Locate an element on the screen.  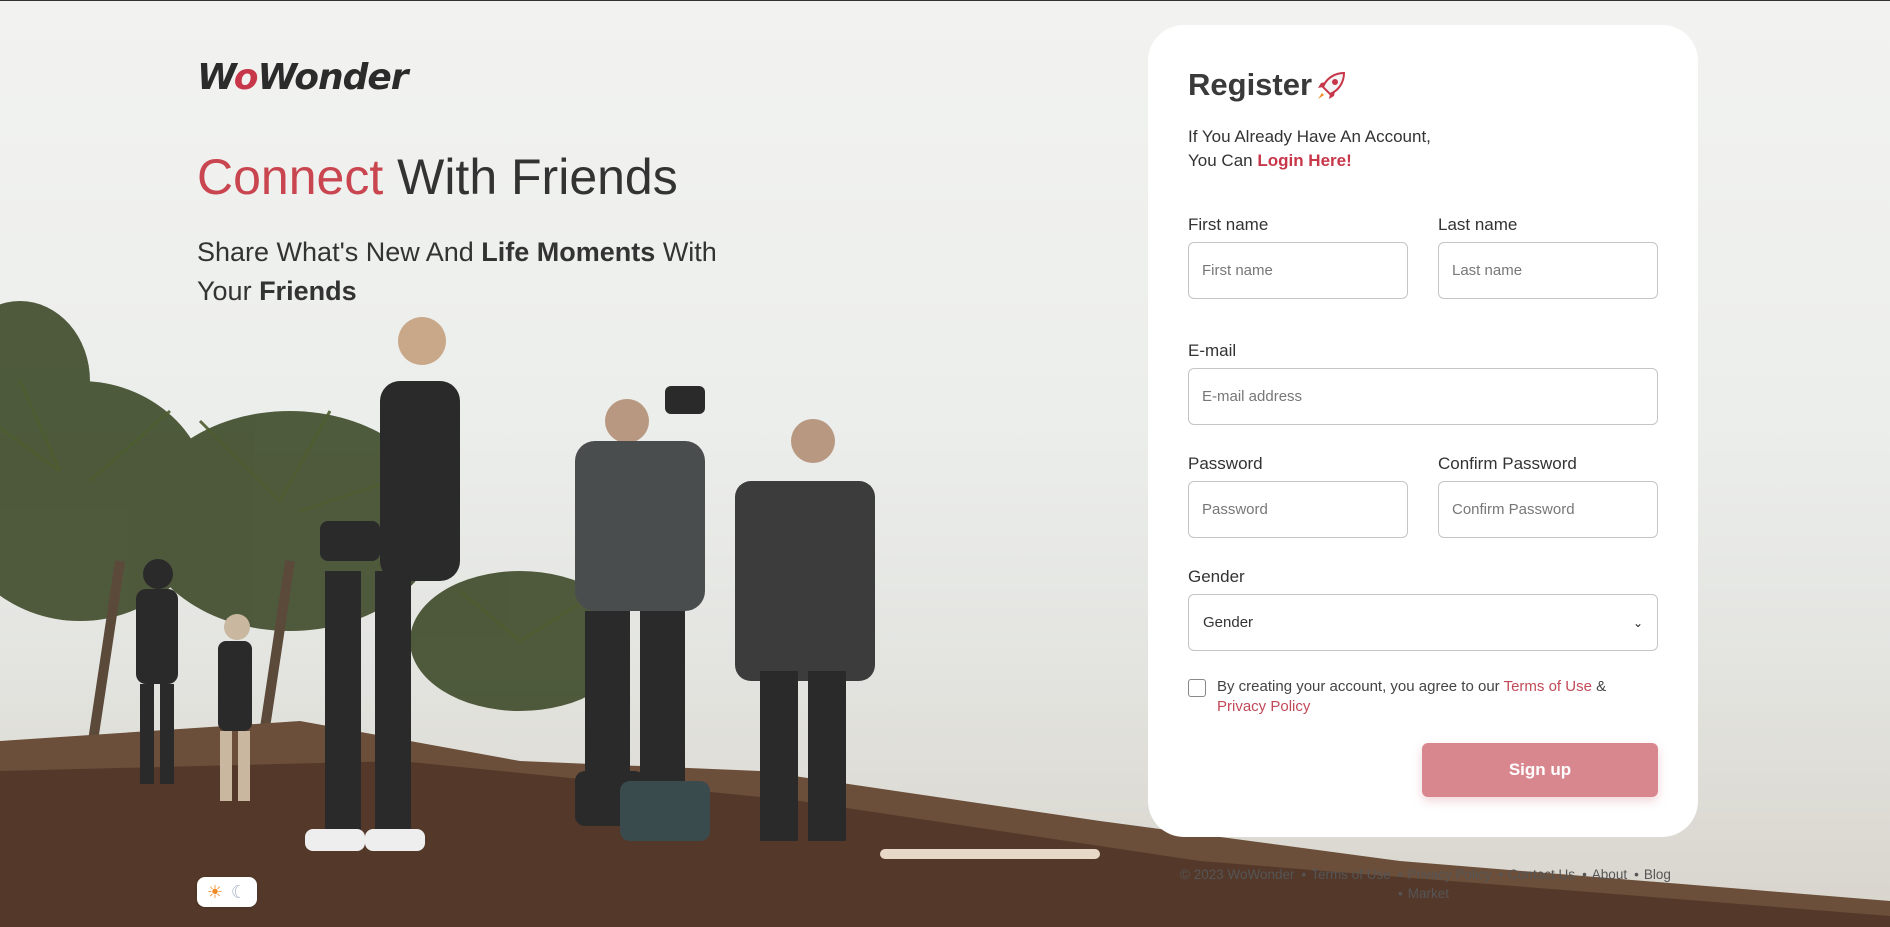
password-label: Password is located at coordinates (1225, 463).